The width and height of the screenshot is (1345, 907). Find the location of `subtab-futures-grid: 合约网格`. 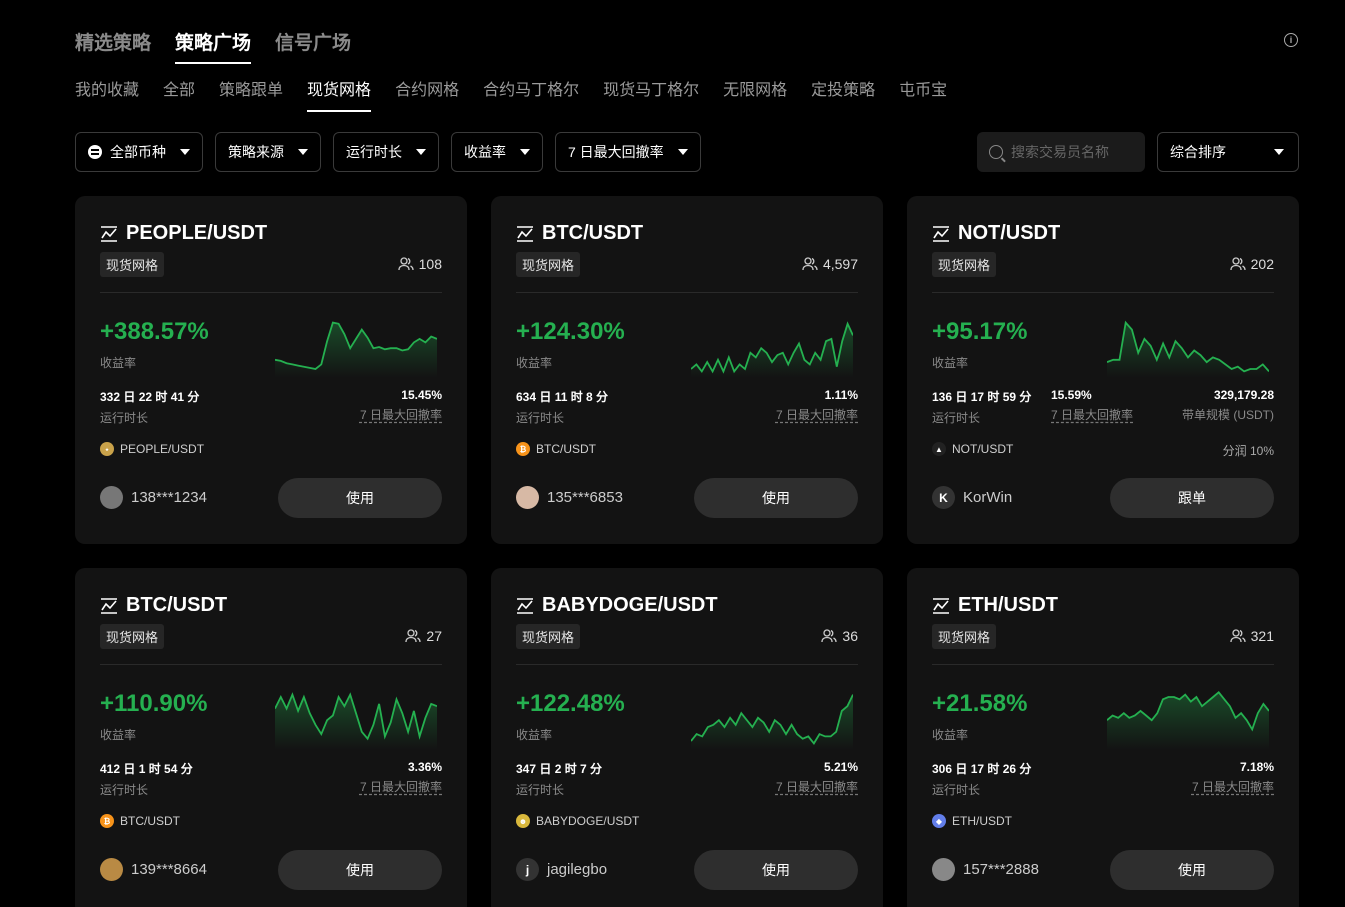

subtab-futures-grid: 合约网格 is located at coordinates (427, 94).